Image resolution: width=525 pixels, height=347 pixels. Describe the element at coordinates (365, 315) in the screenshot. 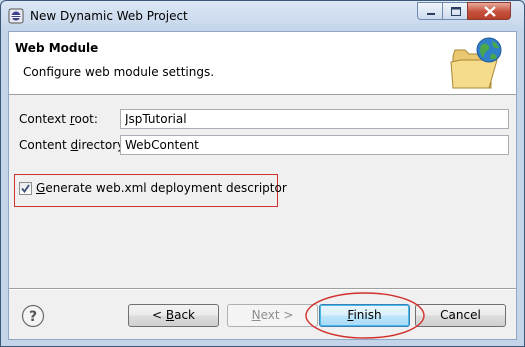

I see `annotation-highlight-ellipse` at that location.